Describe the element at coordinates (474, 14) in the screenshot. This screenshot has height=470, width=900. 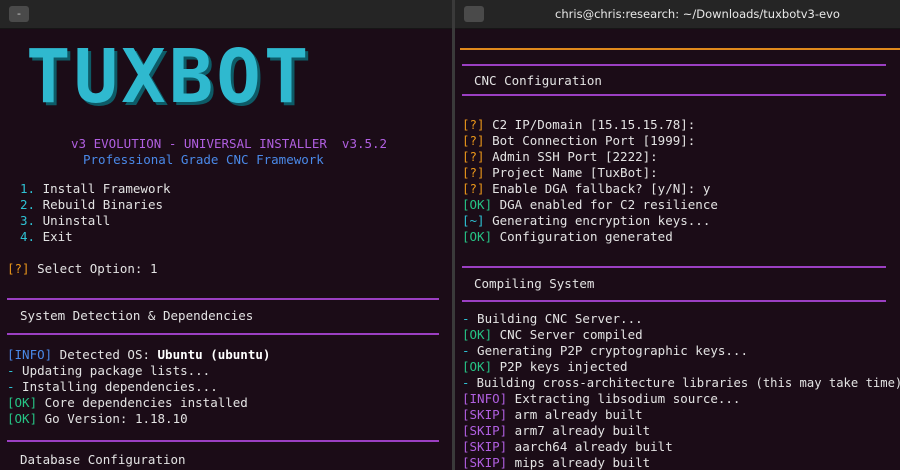
I see `window-menu-button` at that location.